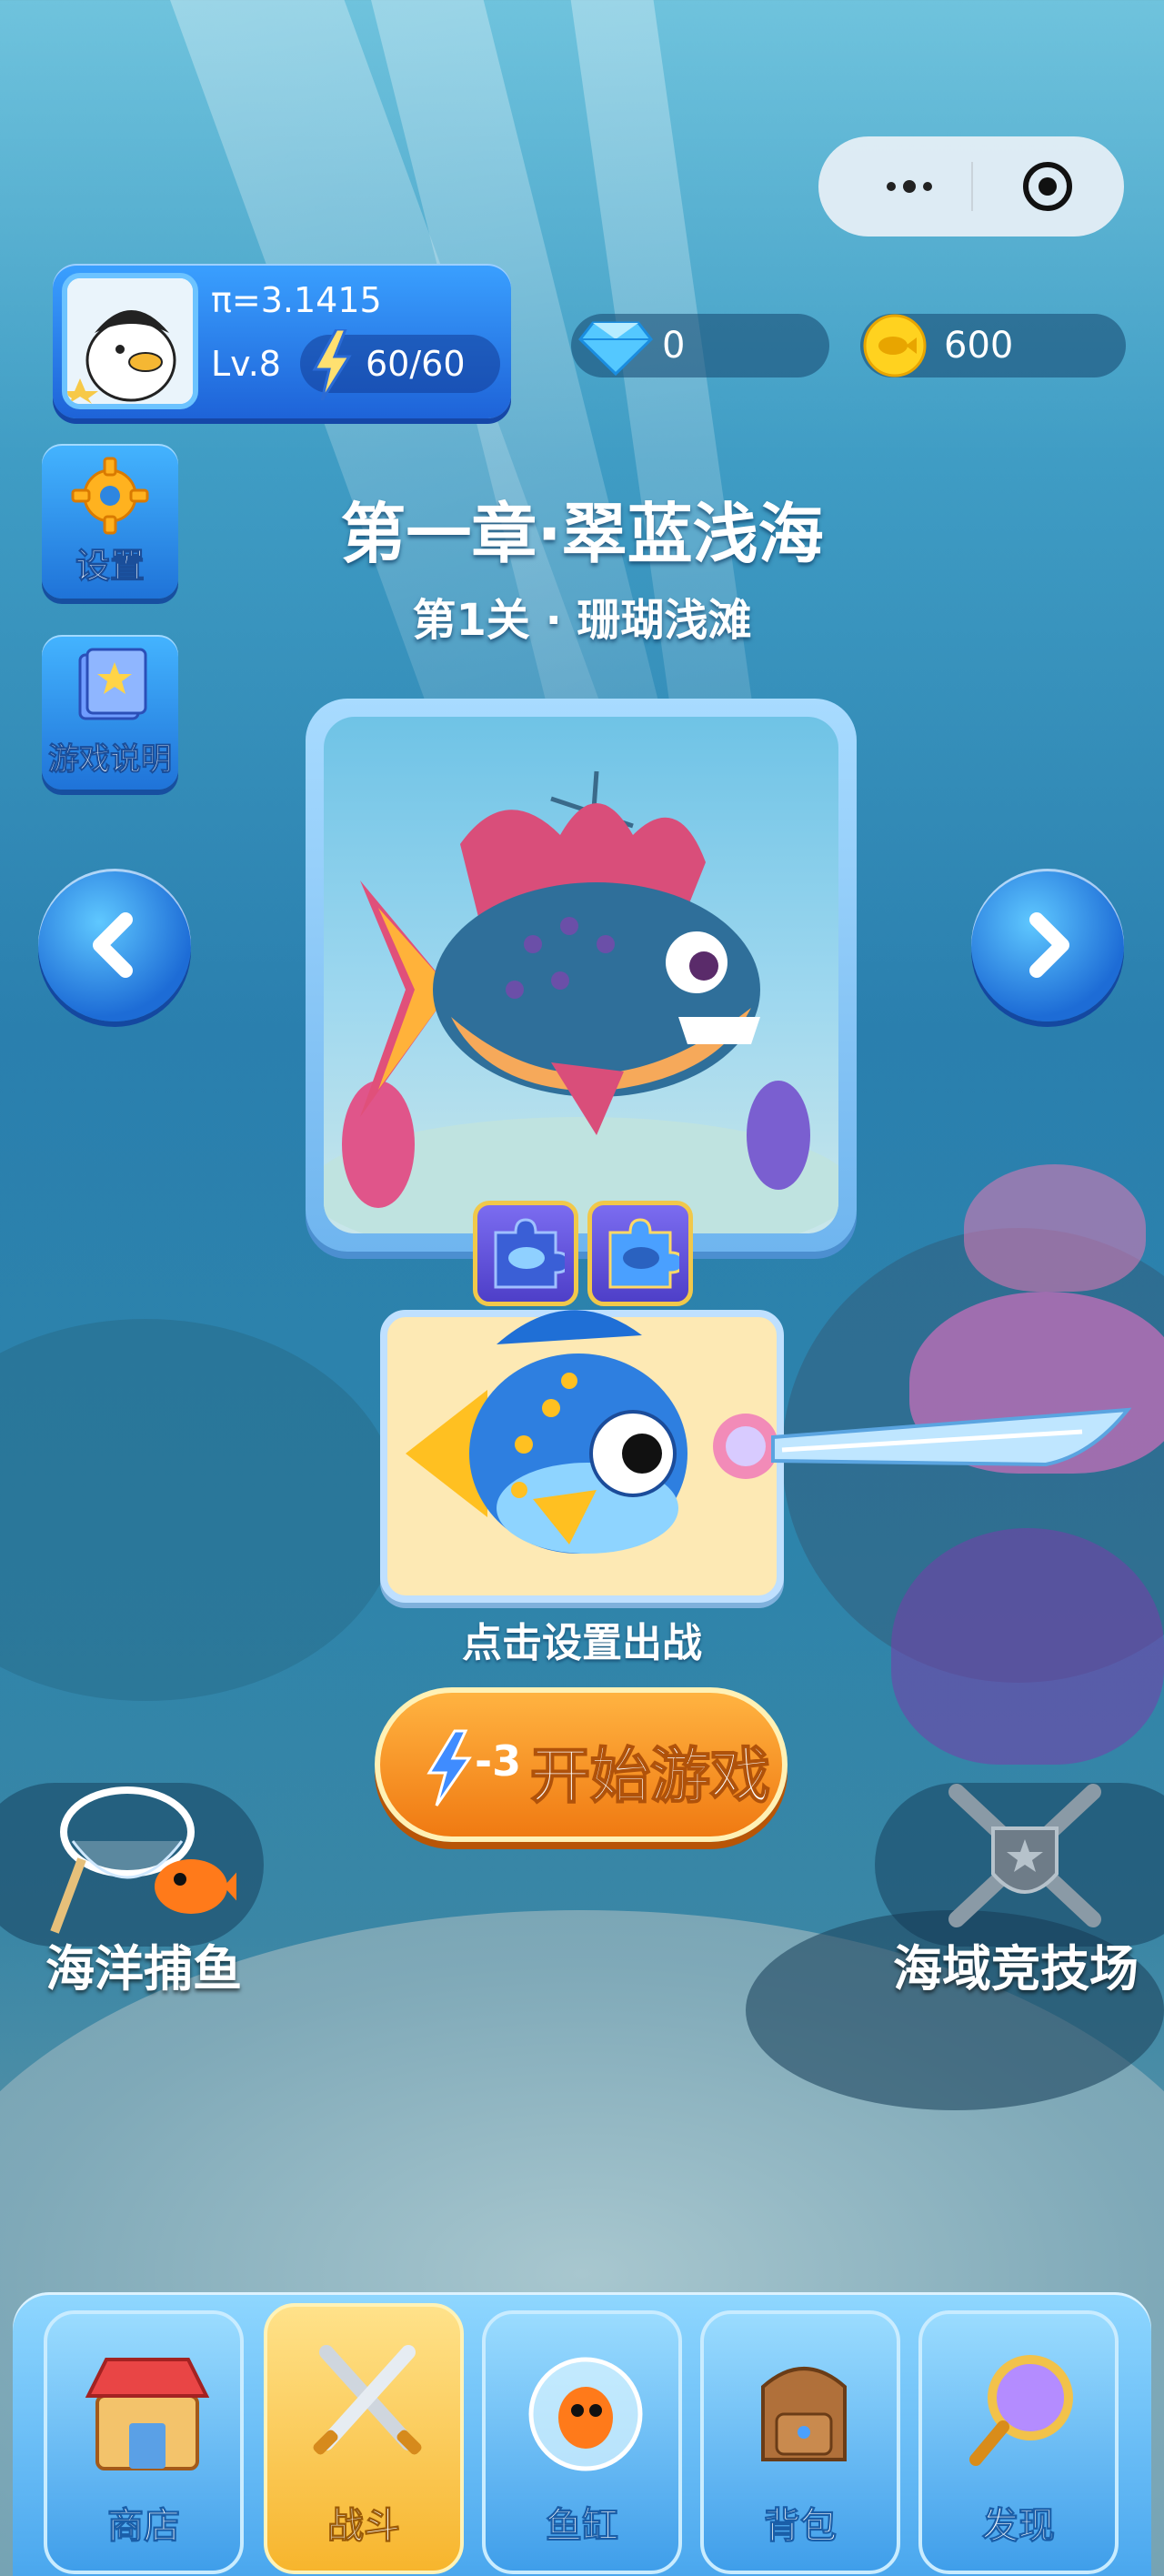 The height and width of the screenshot is (2576, 1164). I want to click on guide-book-icon, so click(113, 684).